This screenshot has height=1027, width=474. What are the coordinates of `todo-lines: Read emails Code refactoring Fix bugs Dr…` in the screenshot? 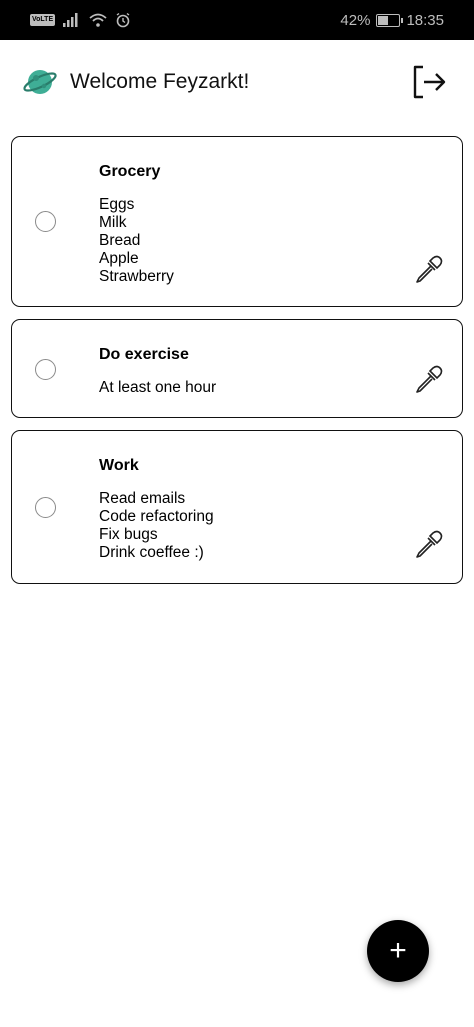 It's located at (156, 526).